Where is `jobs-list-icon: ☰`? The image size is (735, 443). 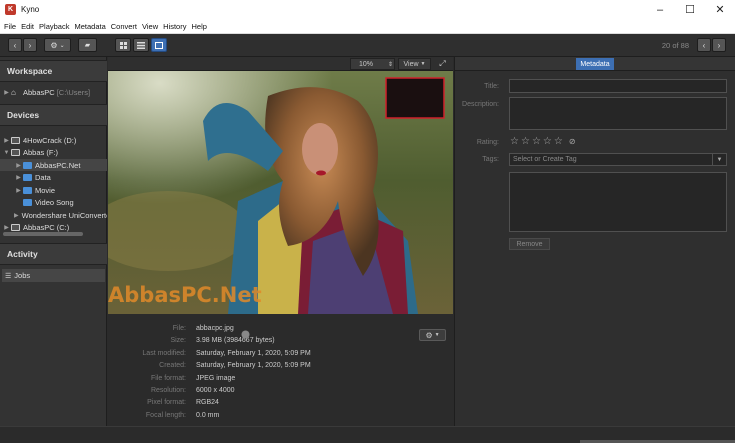
jobs-list-icon: ☰ is located at coordinates (8, 276).